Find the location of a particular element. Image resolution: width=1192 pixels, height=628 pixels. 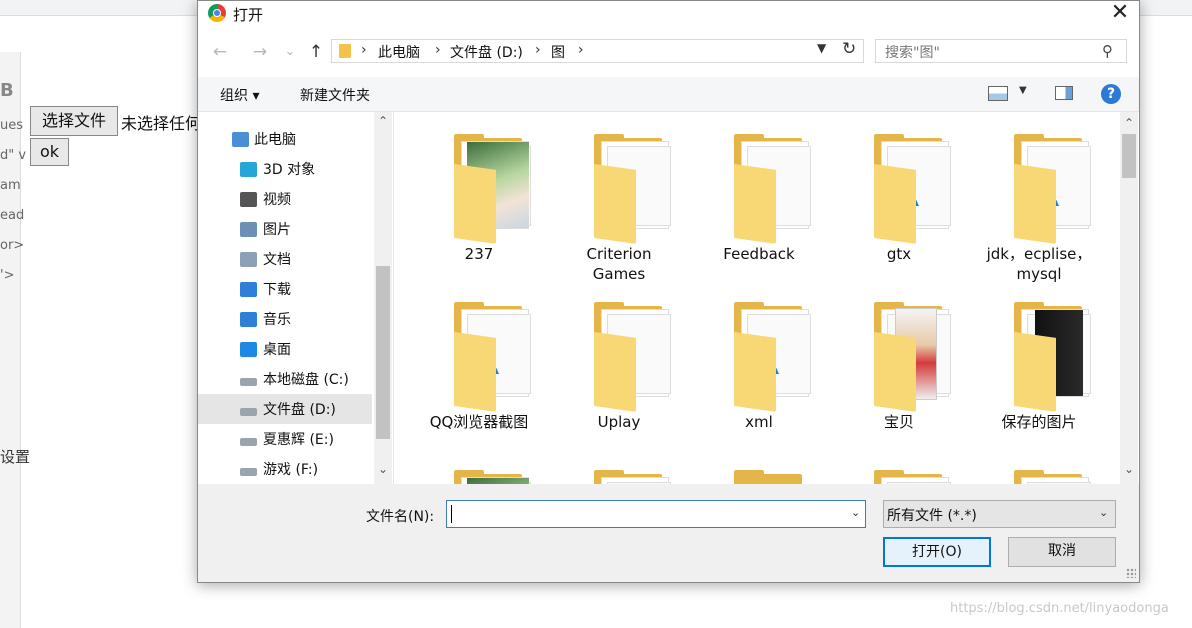

documents-icon is located at coordinates (248, 259).